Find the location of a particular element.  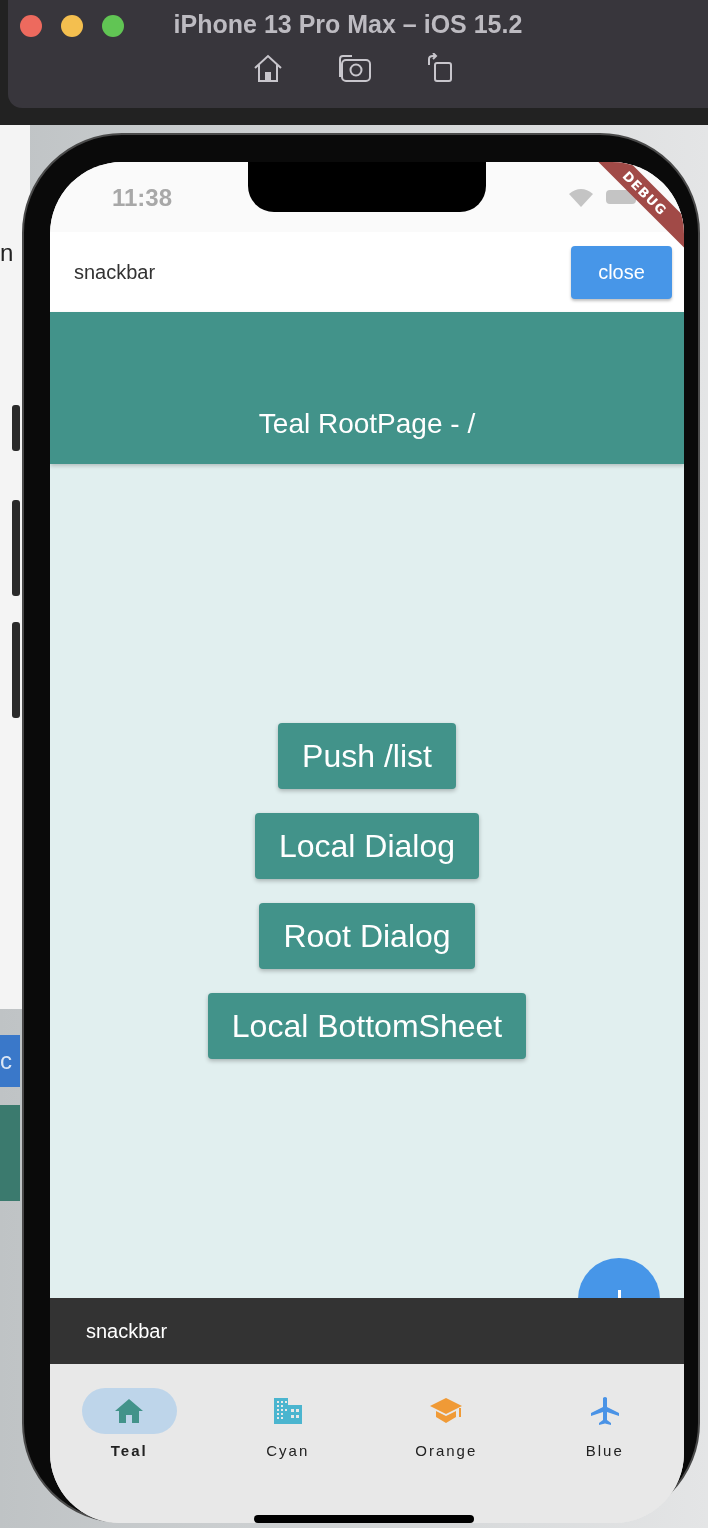

home-icon is located at coordinates (268, 68).